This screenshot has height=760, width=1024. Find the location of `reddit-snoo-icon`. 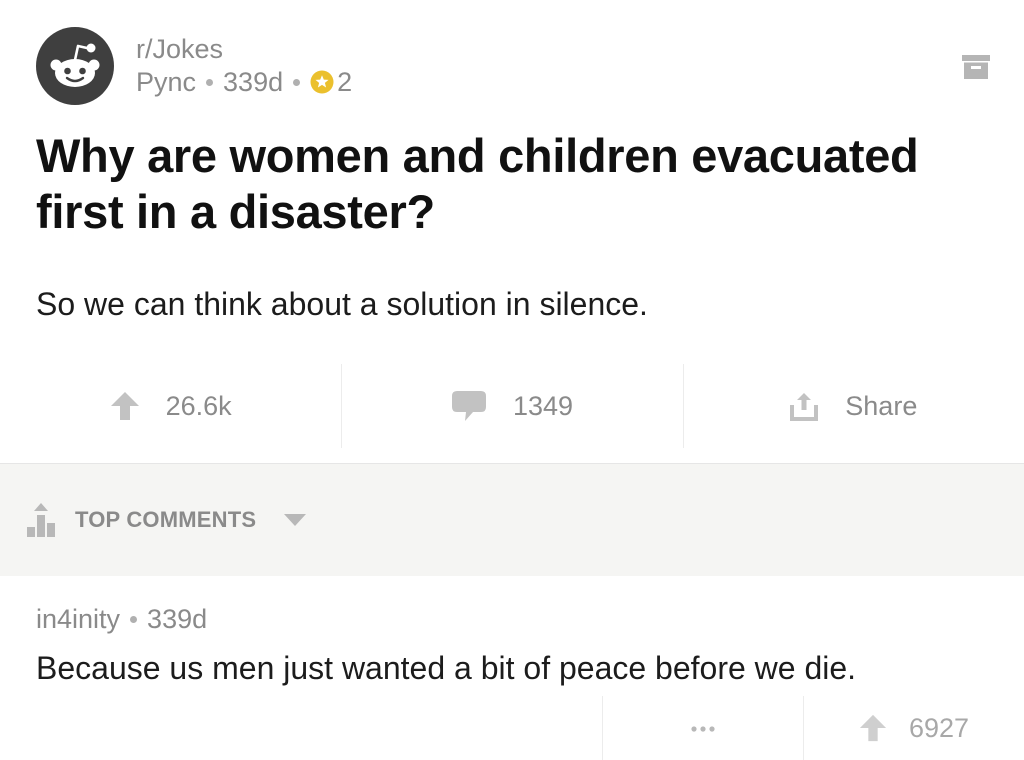

reddit-snoo-icon is located at coordinates (75, 65).